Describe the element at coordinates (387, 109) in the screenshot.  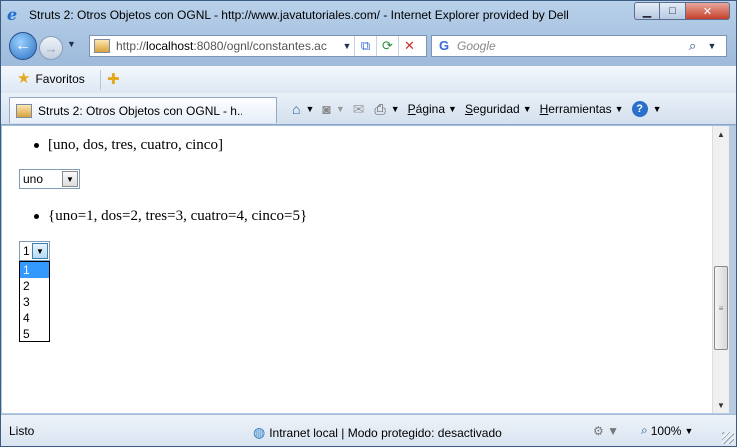
I see `print-button: ⎙ ▼` at that location.